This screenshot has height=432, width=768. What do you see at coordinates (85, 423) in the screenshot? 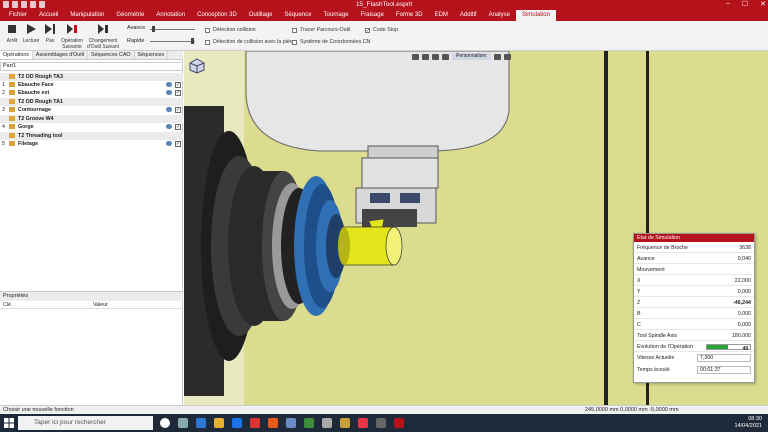
I see `taskbar-search-input: Taper ici pour rechercher` at bounding box center [85, 423].